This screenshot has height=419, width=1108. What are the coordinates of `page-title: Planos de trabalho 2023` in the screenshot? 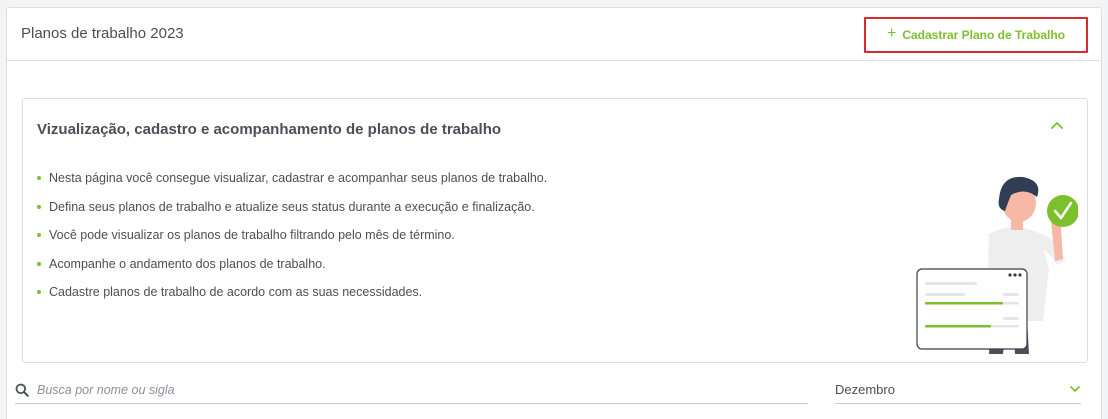 It's located at (102, 33).